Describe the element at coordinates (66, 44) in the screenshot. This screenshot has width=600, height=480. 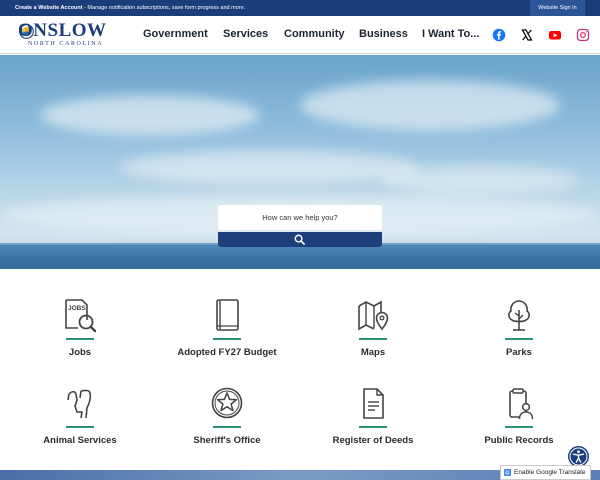
I see `logo-subtitle: NORTH CAROLINA` at that location.